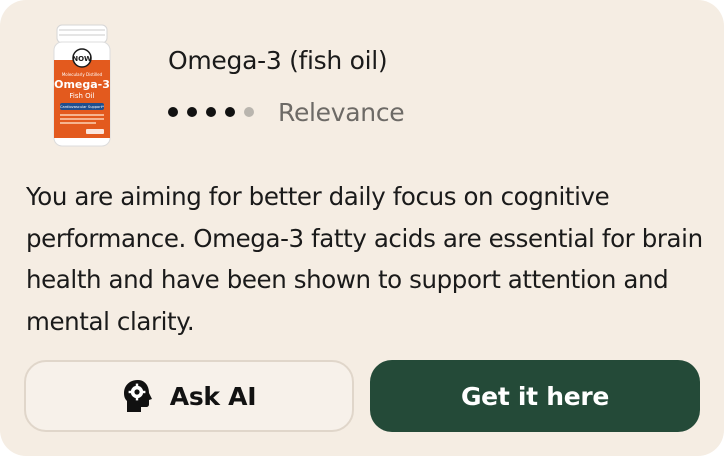  What do you see at coordinates (137, 396) in the screenshot?
I see `head-gear-icon` at bounding box center [137, 396].